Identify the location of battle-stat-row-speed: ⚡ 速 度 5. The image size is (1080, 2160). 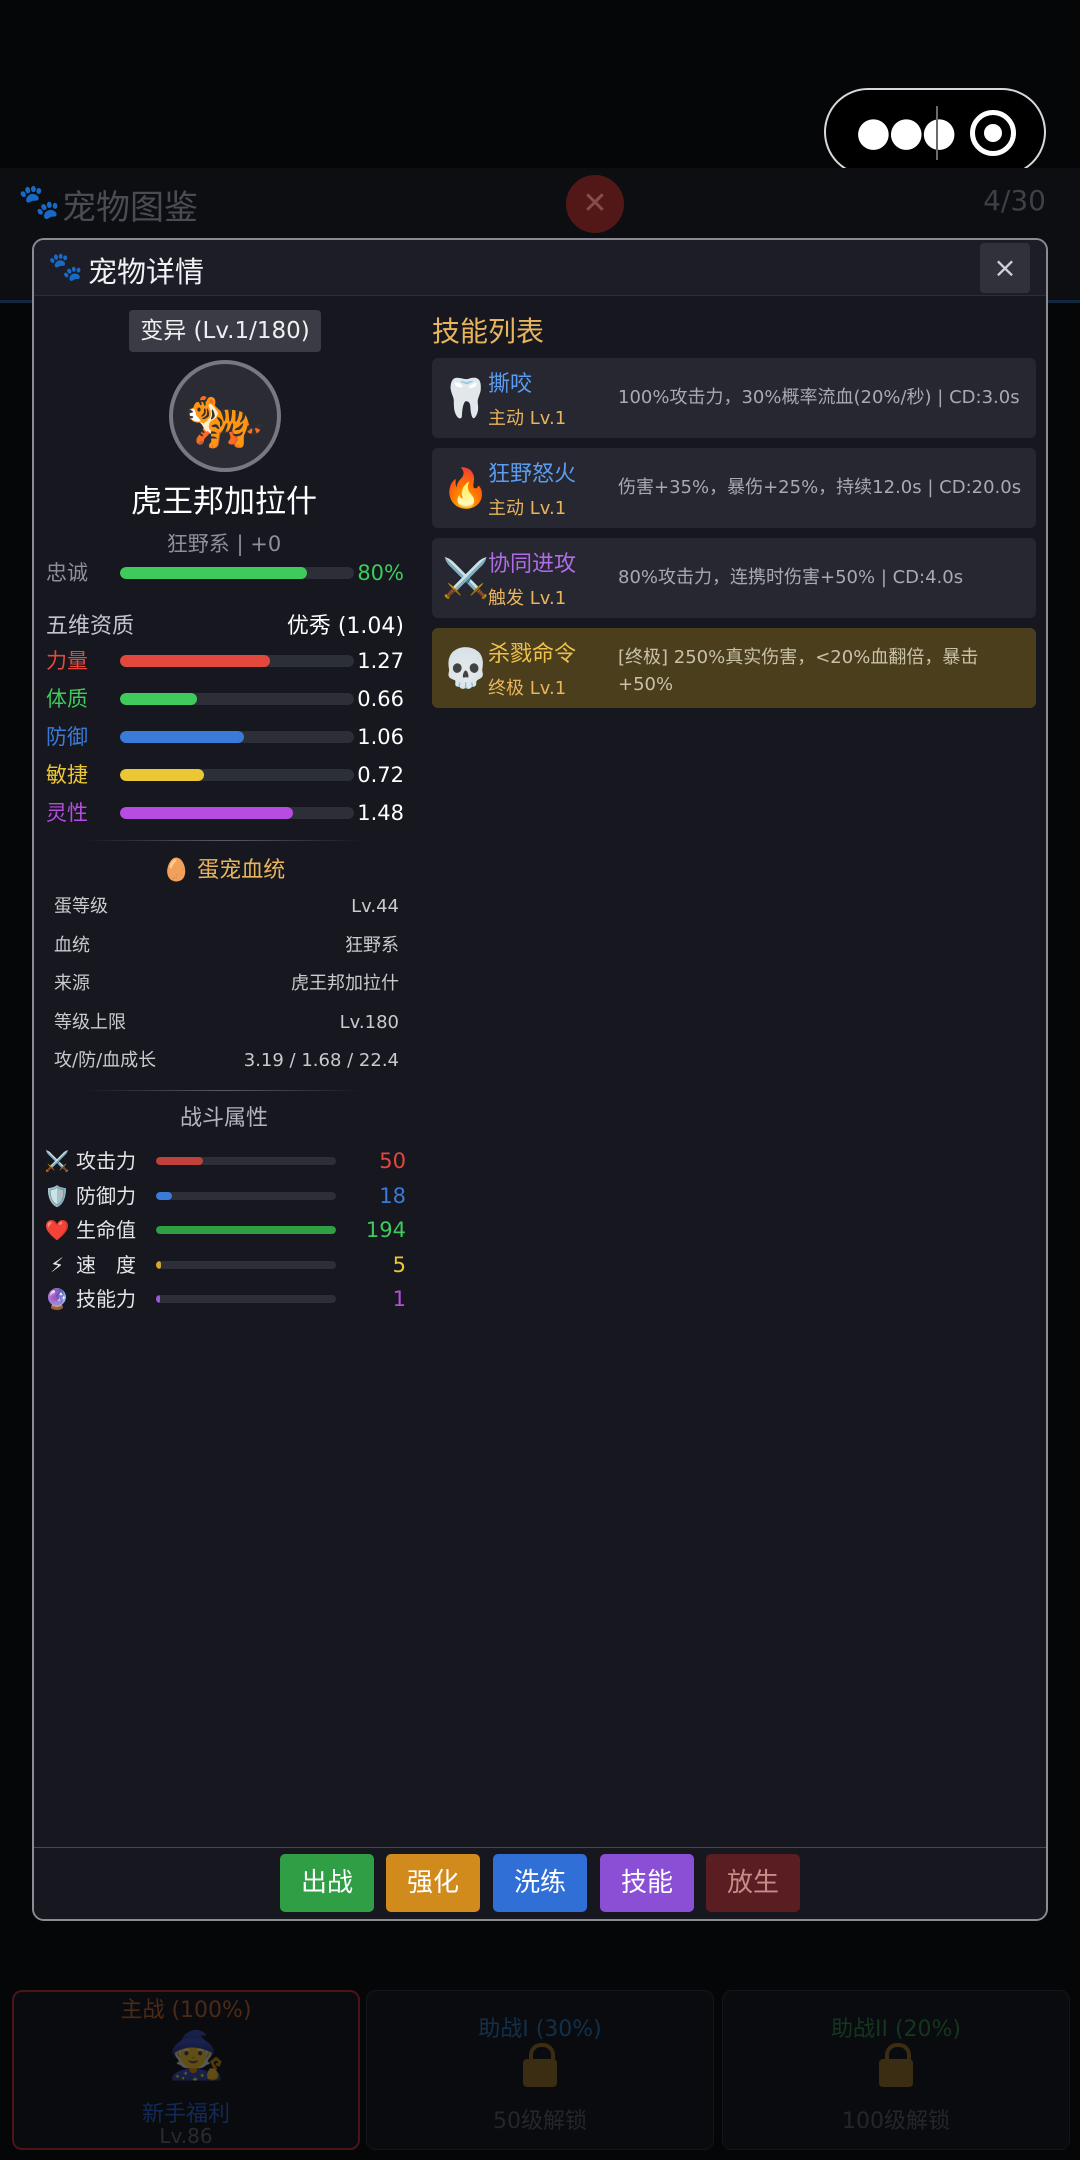
(225, 1265).